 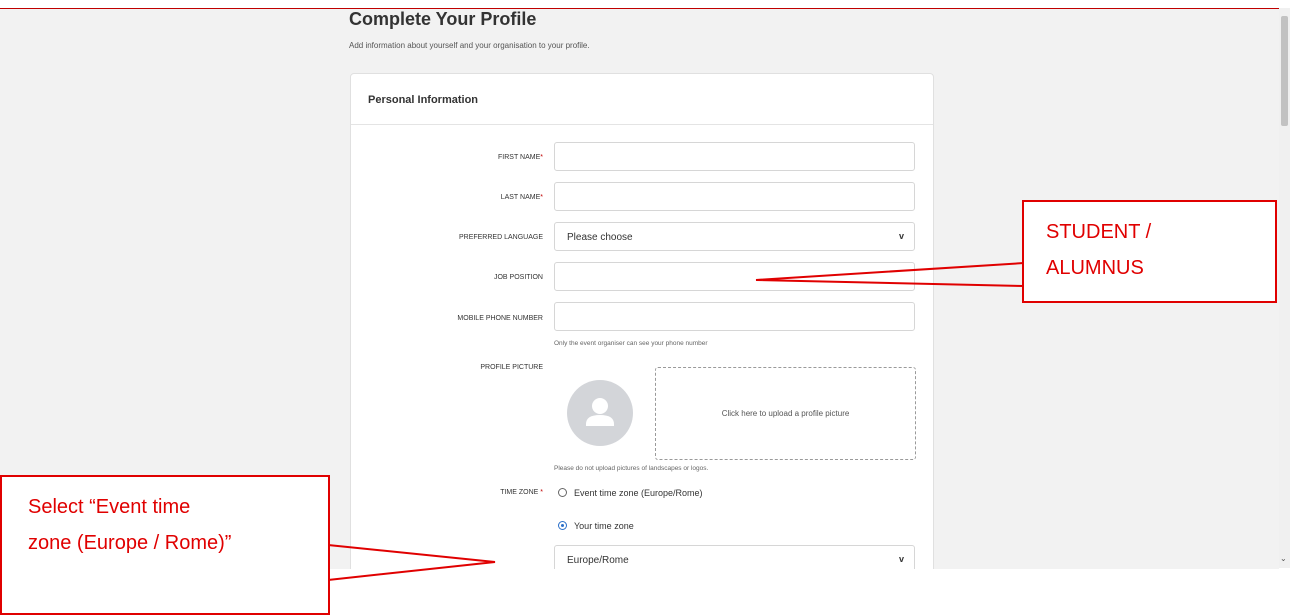 What do you see at coordinates (562, 492) in the screenshot?
I see `radio-unchecked` at bounding box center [562, 492].